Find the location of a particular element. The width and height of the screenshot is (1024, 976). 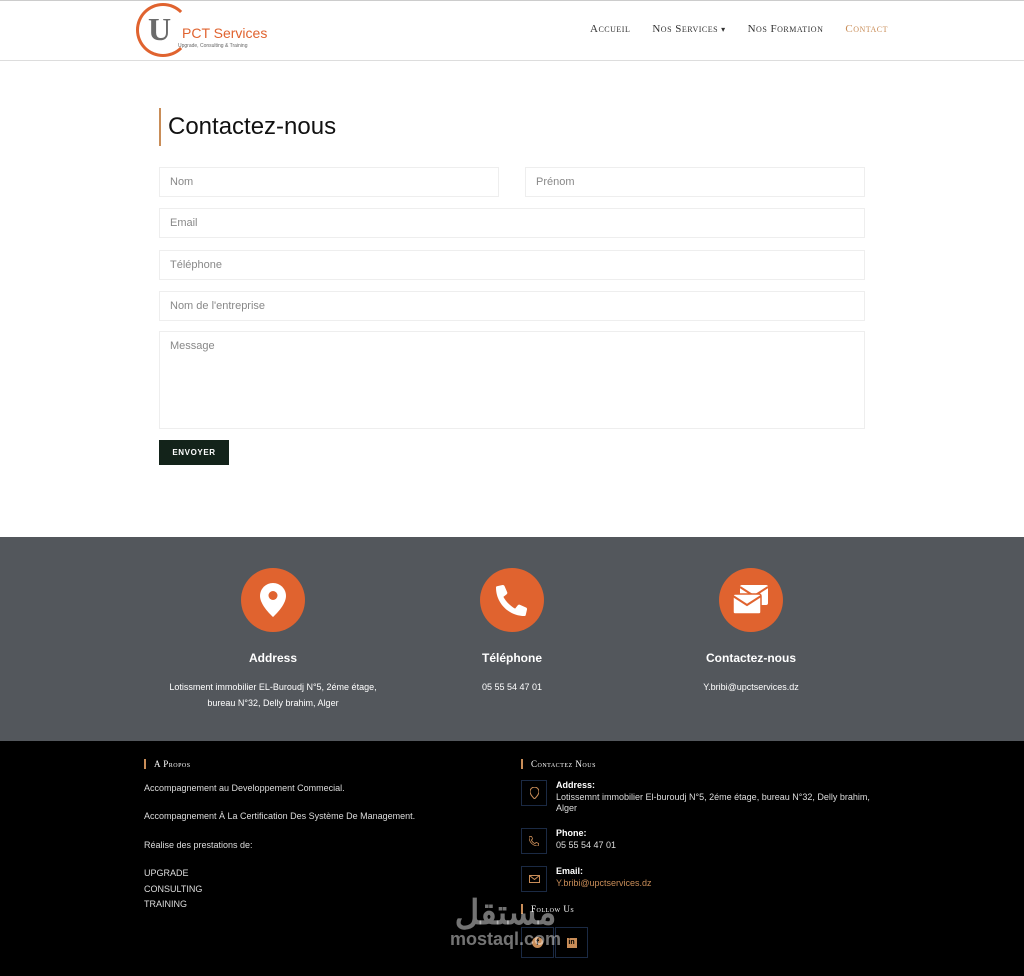

prenom-field: Prénom is located at coordinates (695, 182).